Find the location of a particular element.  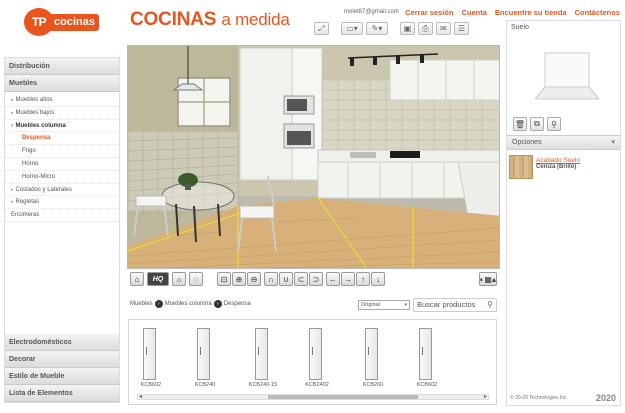

zoom-fit-button: ⊡ is located at coordinates (224, 279).